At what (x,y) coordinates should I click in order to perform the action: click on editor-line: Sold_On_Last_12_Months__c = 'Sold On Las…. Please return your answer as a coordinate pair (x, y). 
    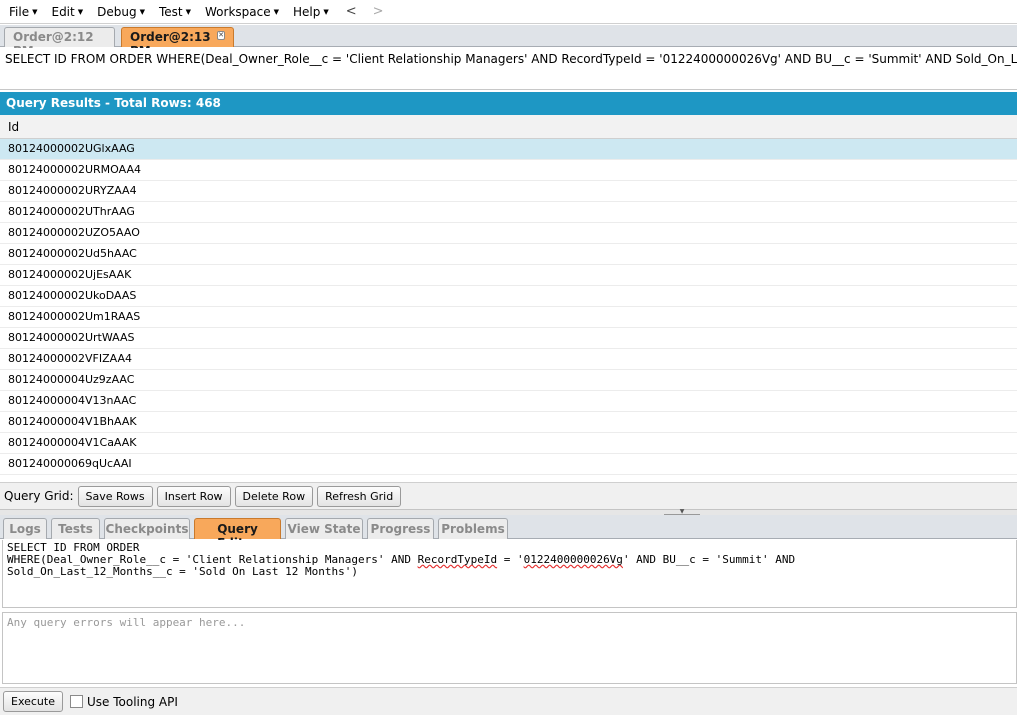
    Looking at the image, I should click on (182, 571).